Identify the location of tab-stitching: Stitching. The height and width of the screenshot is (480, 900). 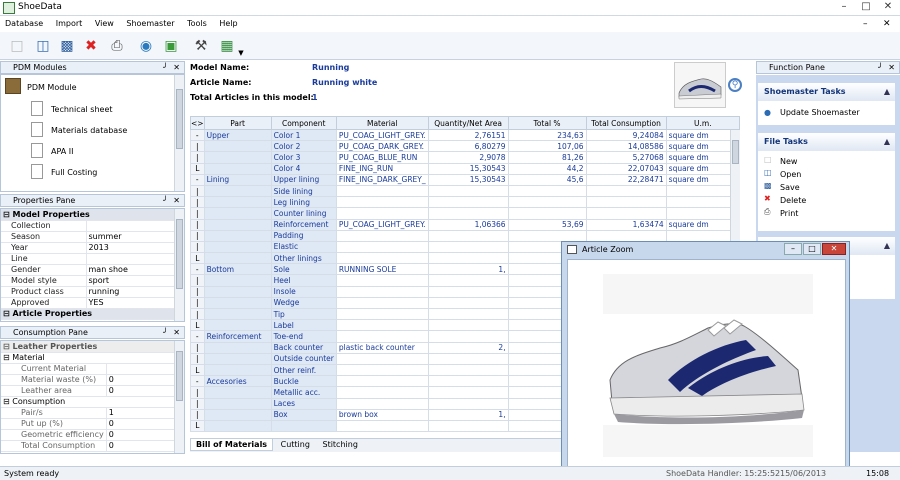
(339, 444).